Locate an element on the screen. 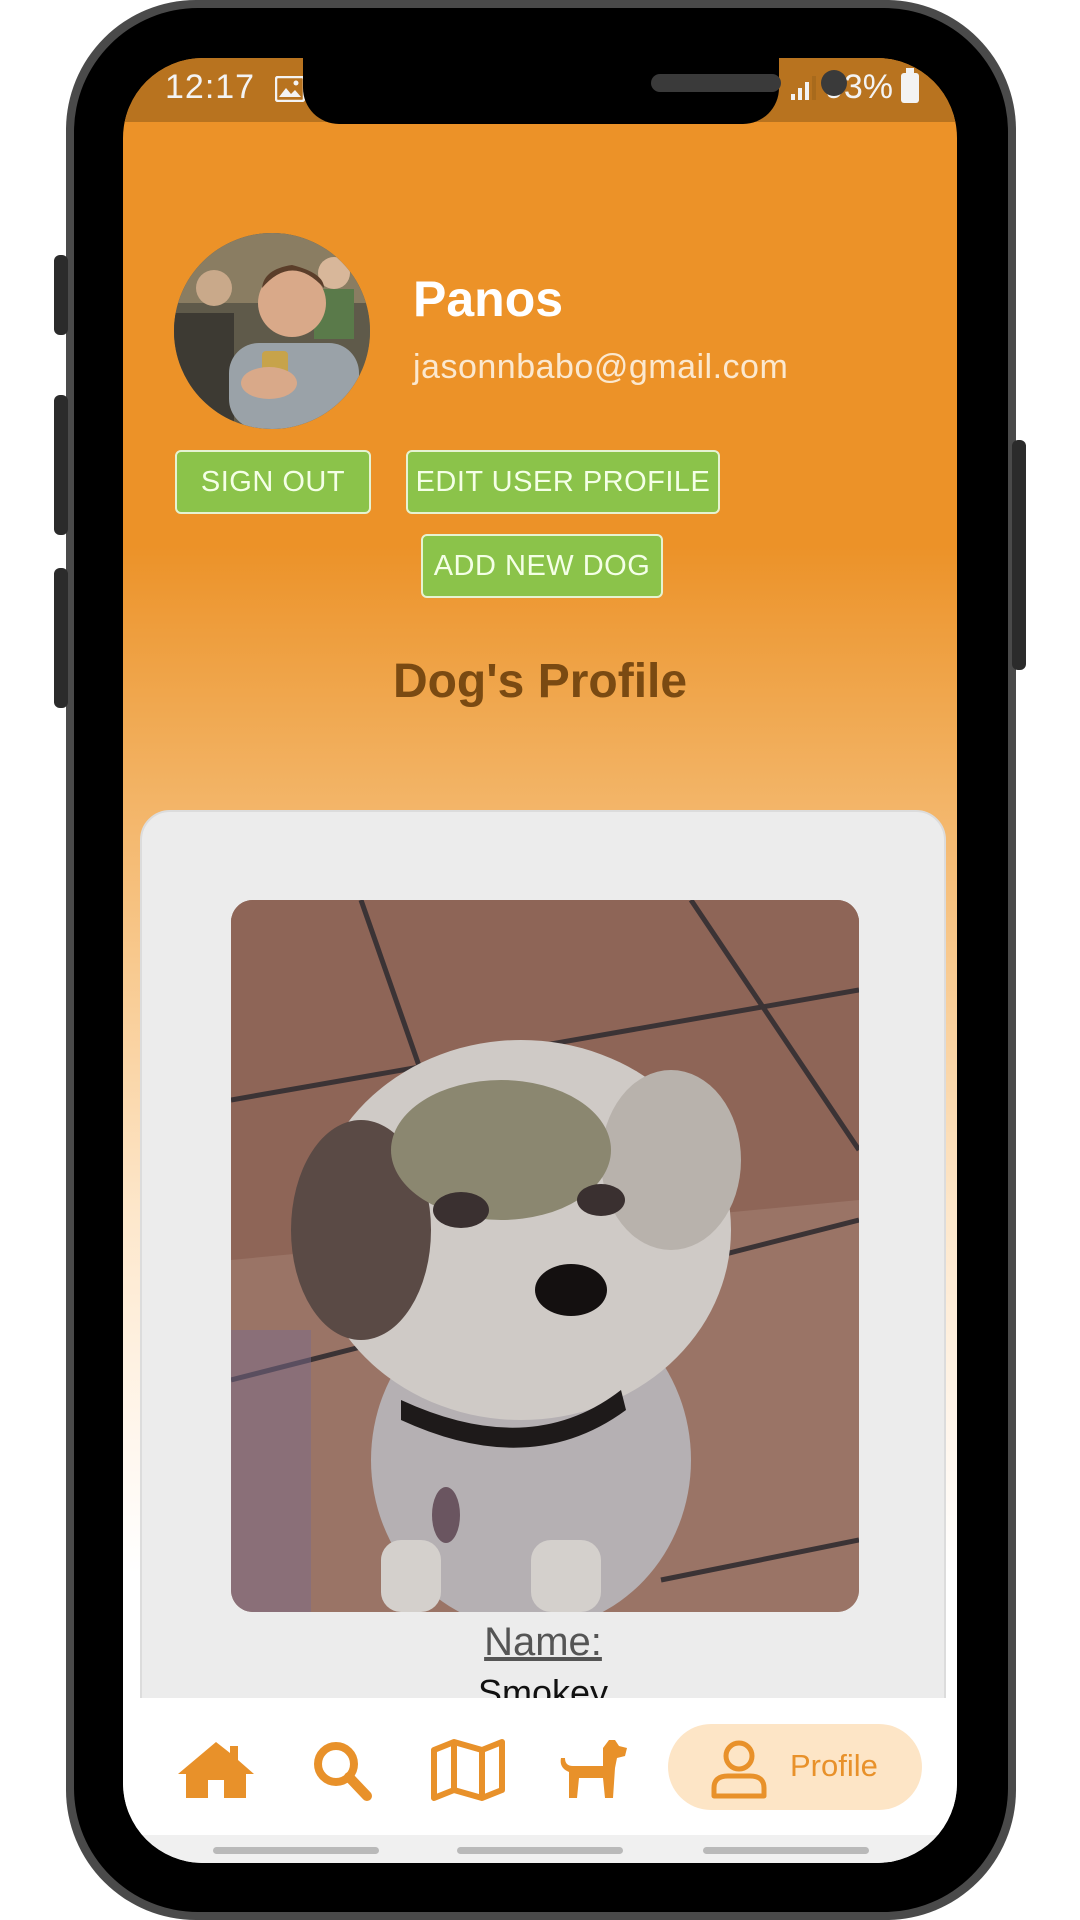  nav-map is located at coordinates (468, 1770).